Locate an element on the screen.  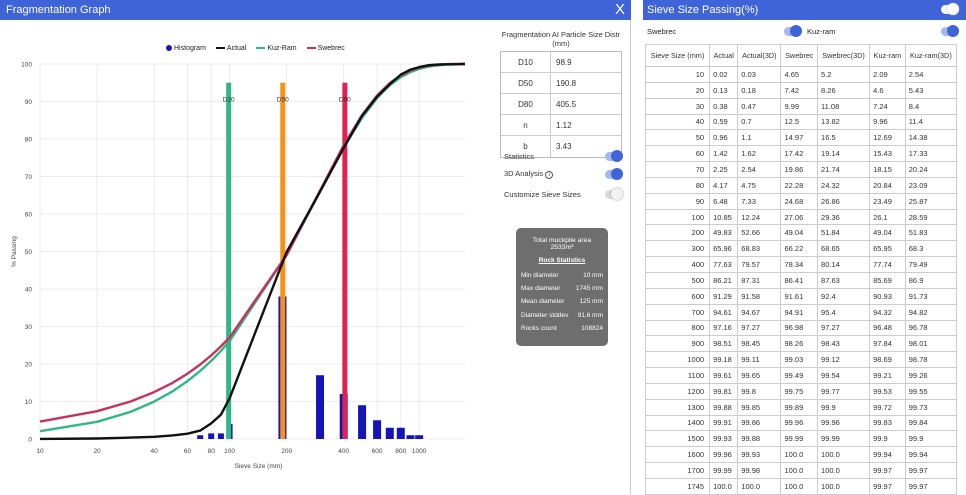
passing-cell: 19.14 is located at coordinates (844, 154).